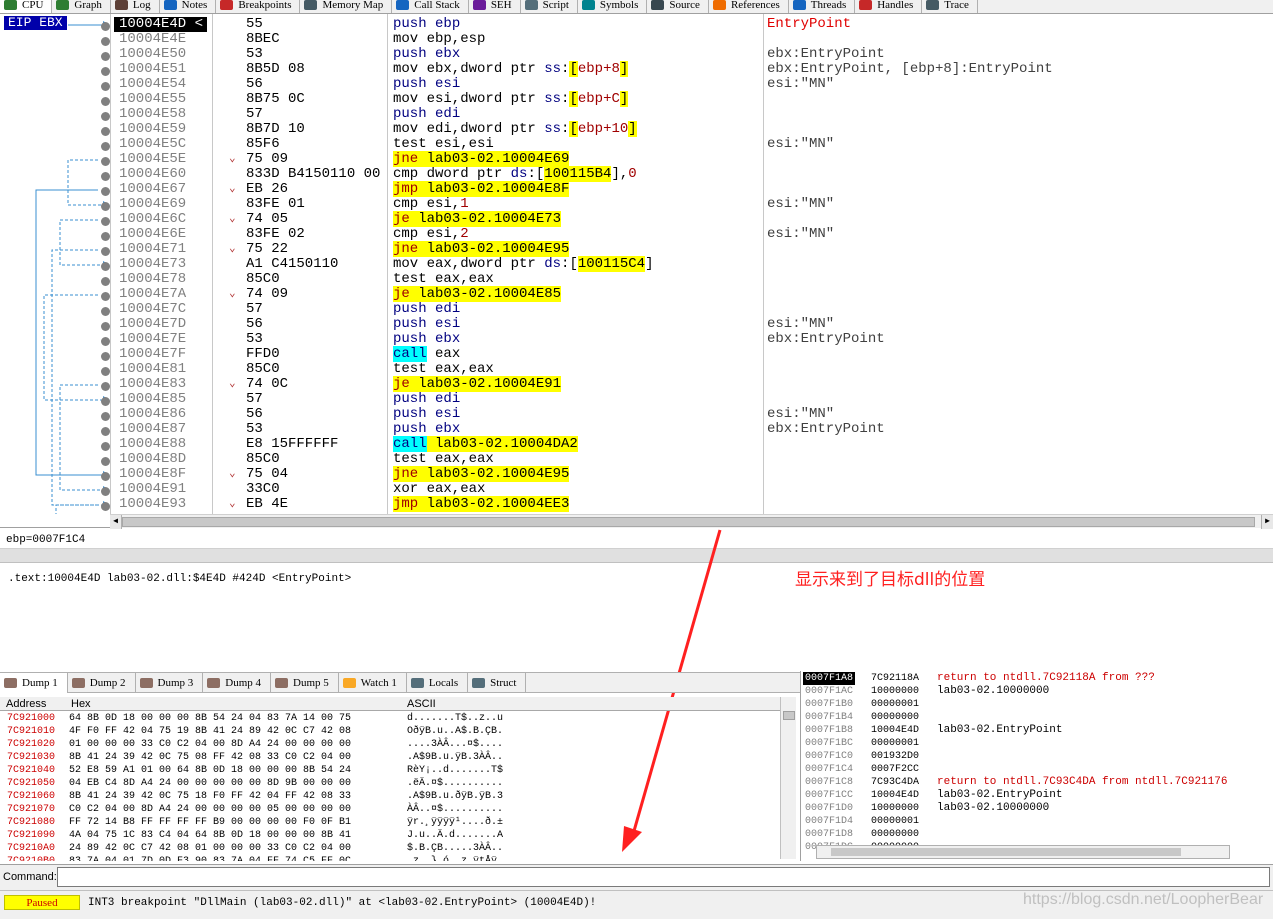 Image resolution: width=1273 pixels, height=919 pixels. Describe the element at coordinates (632, 84) in the screenshot. I see `disasm-row: 10004E54 56 push esi esi:"MN"` at that location.